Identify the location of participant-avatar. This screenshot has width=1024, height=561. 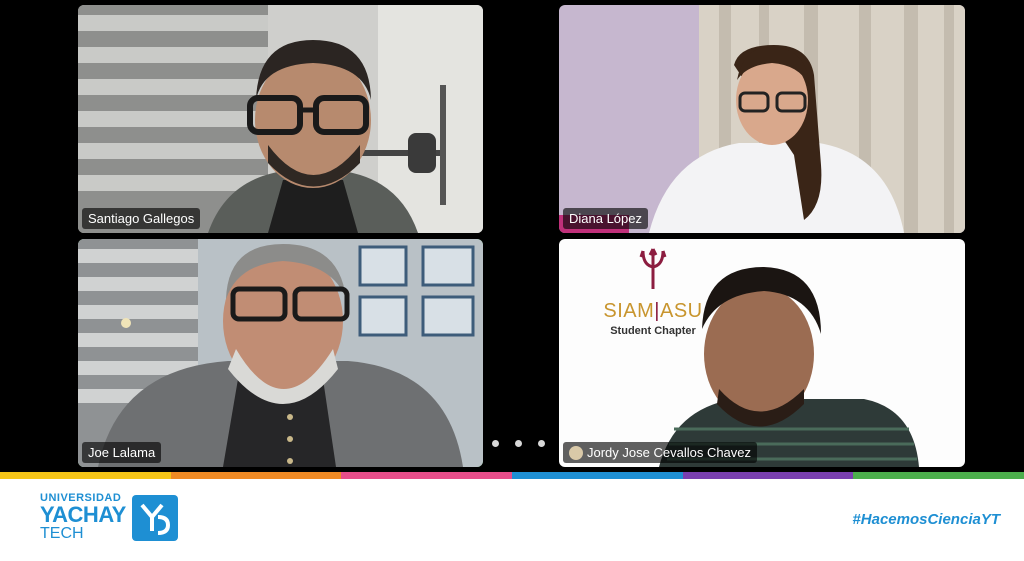
(576, 452).